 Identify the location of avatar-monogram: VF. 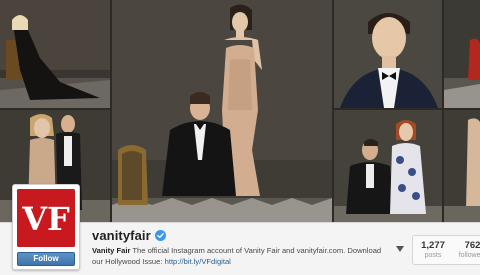
(45, 219).